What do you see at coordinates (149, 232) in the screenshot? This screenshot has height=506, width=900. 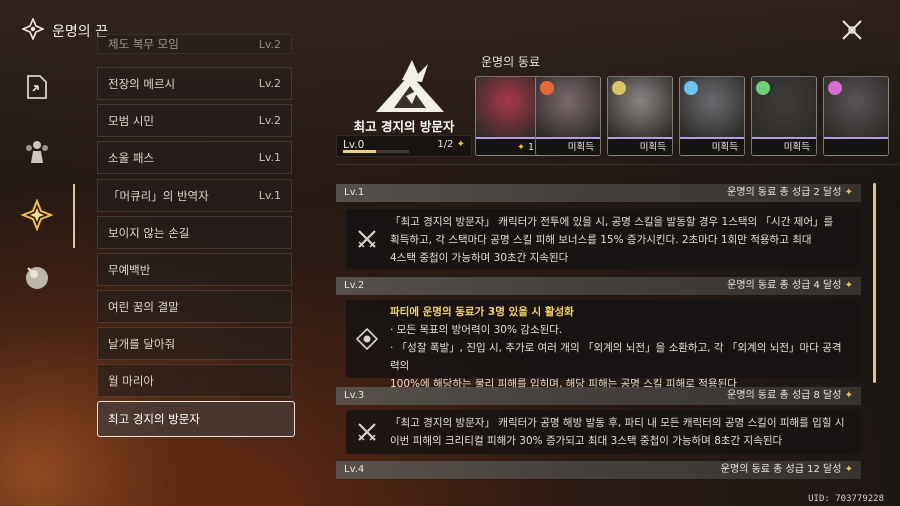 I see `list-item-label: 보이지 않는 손길` at bounding box center [149, 232].